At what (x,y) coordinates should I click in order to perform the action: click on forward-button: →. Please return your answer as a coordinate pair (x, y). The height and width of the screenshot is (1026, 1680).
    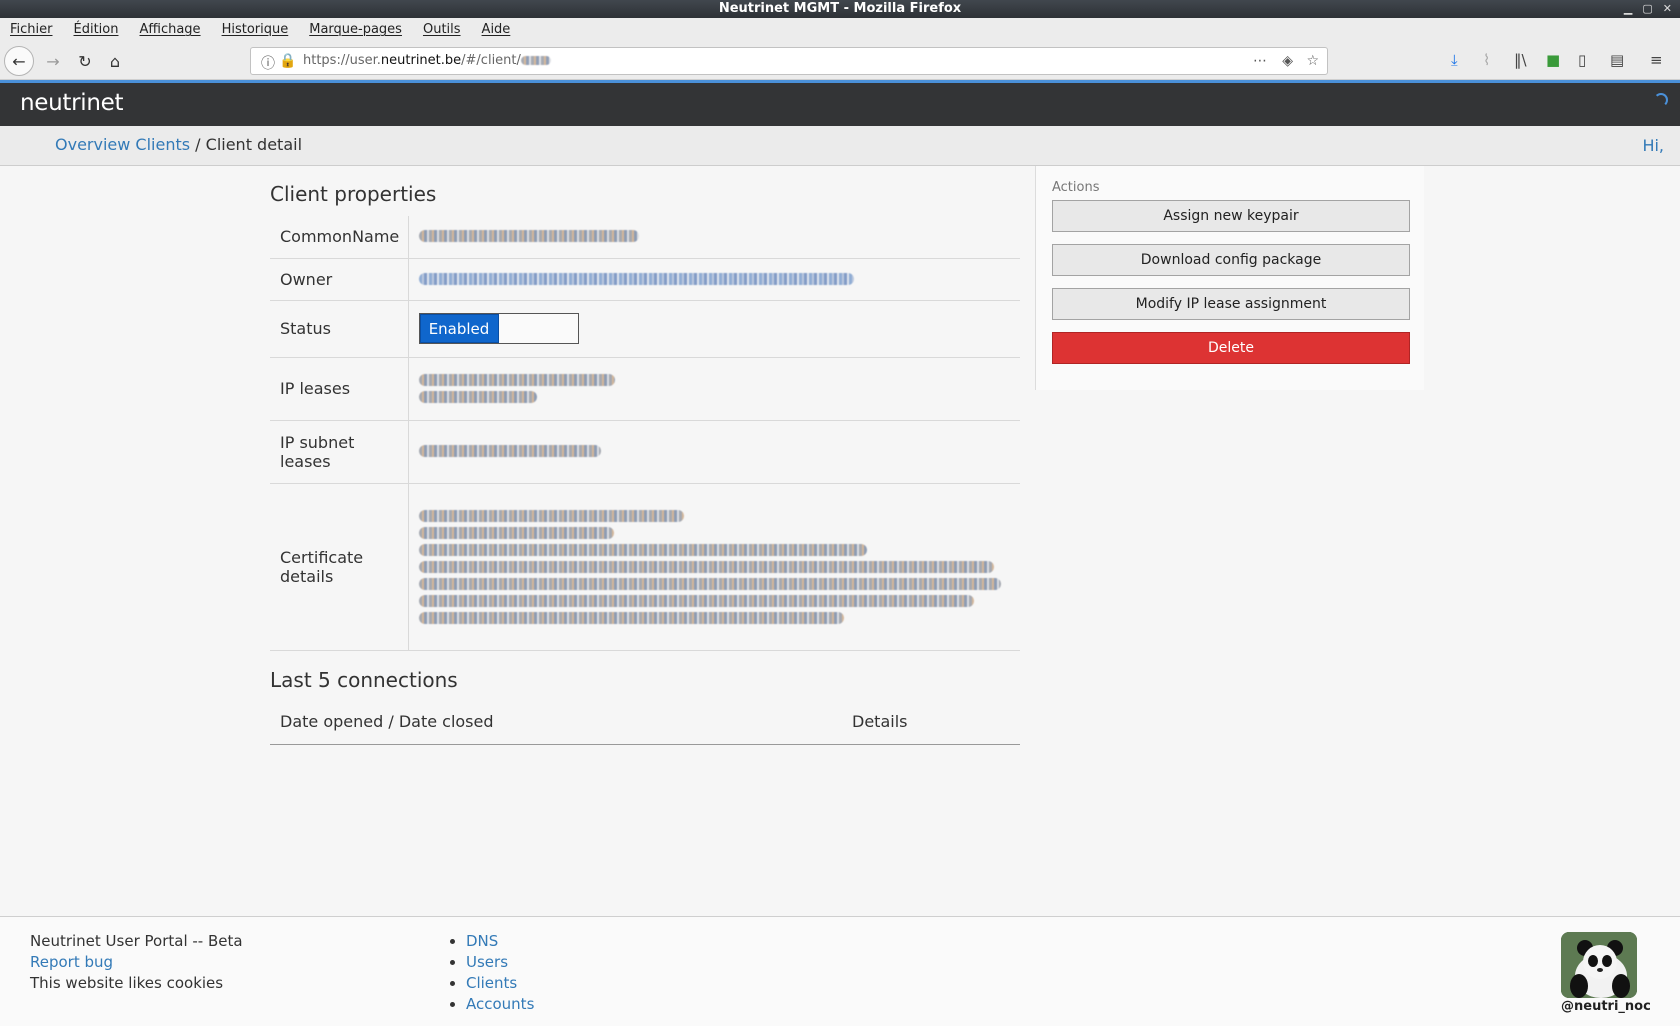
    Looking at the image, I should click on (53, 61).